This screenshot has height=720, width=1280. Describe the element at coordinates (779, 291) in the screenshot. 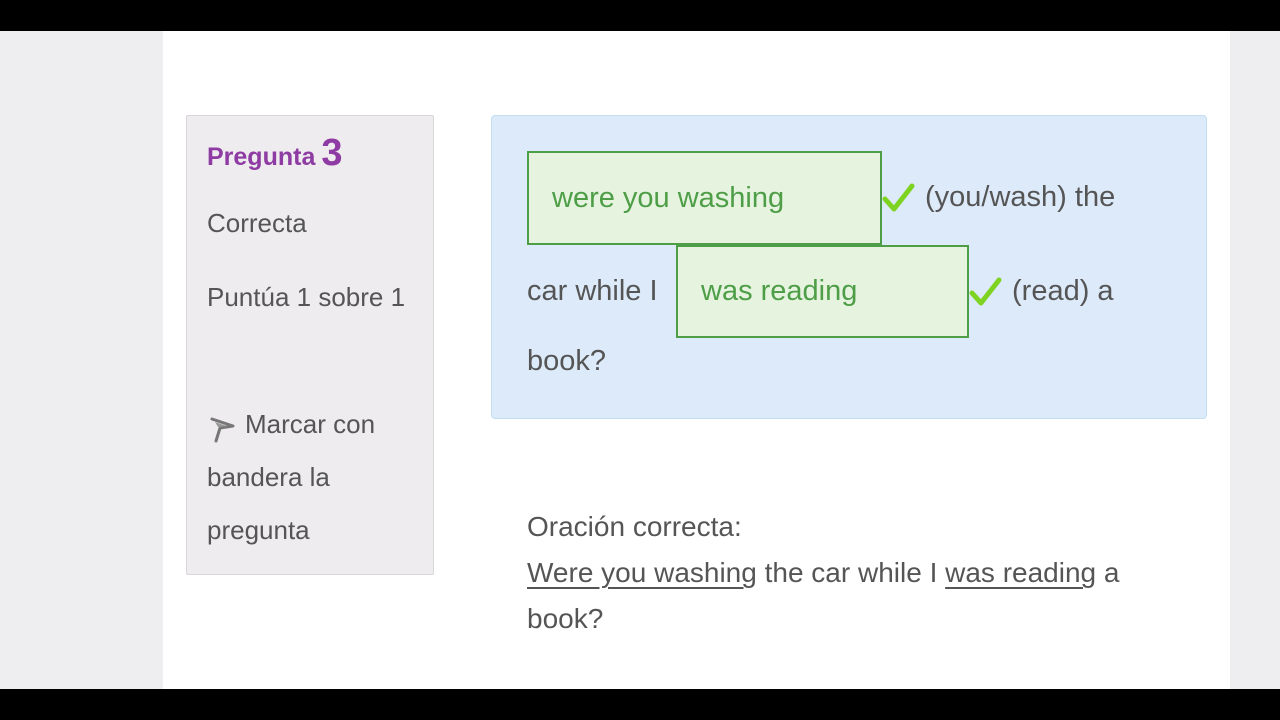

I see `answer-field-2-value: was reading` at that location.